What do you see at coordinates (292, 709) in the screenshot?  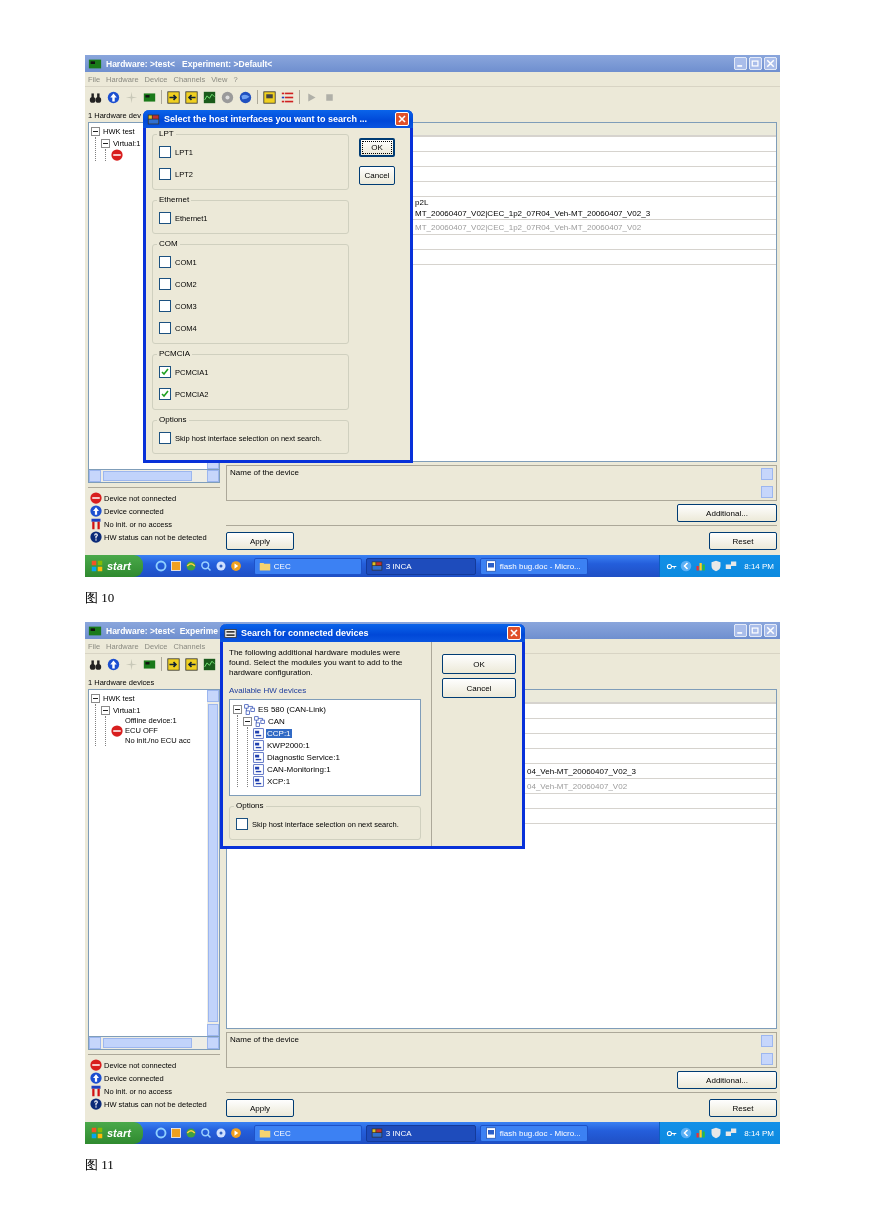 I see `device-tree-item: ES 580 (CAN-Link)` at bounding box center [292, 709].